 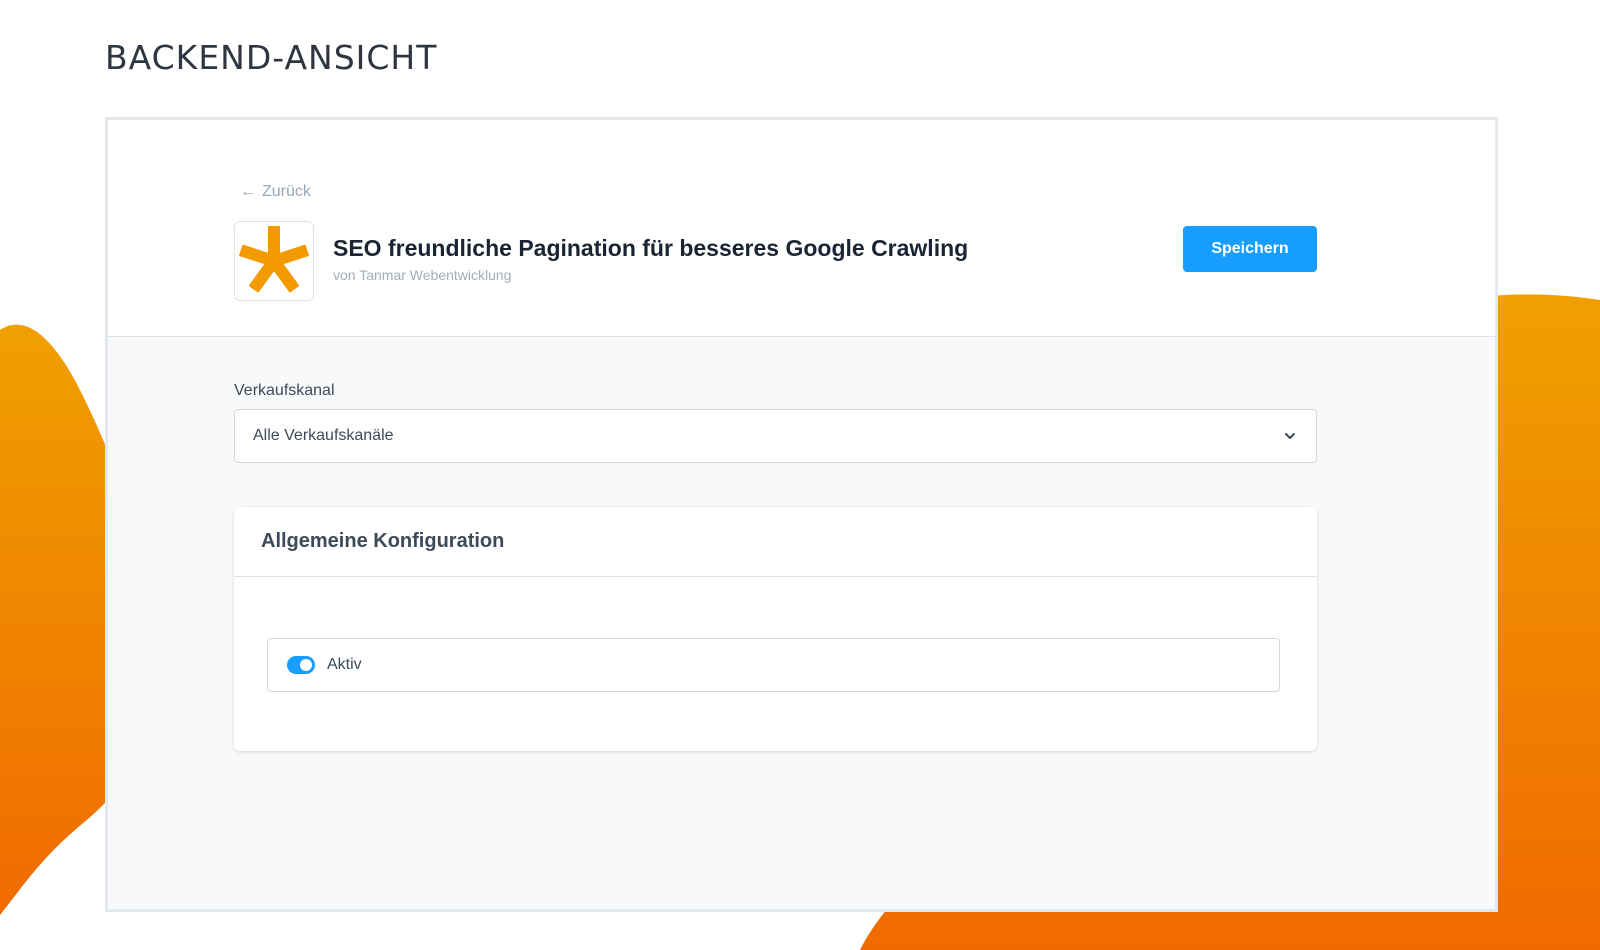 I want to click on config-card-title: Allgemeine Konfiguration, so click(x=775, y=542).